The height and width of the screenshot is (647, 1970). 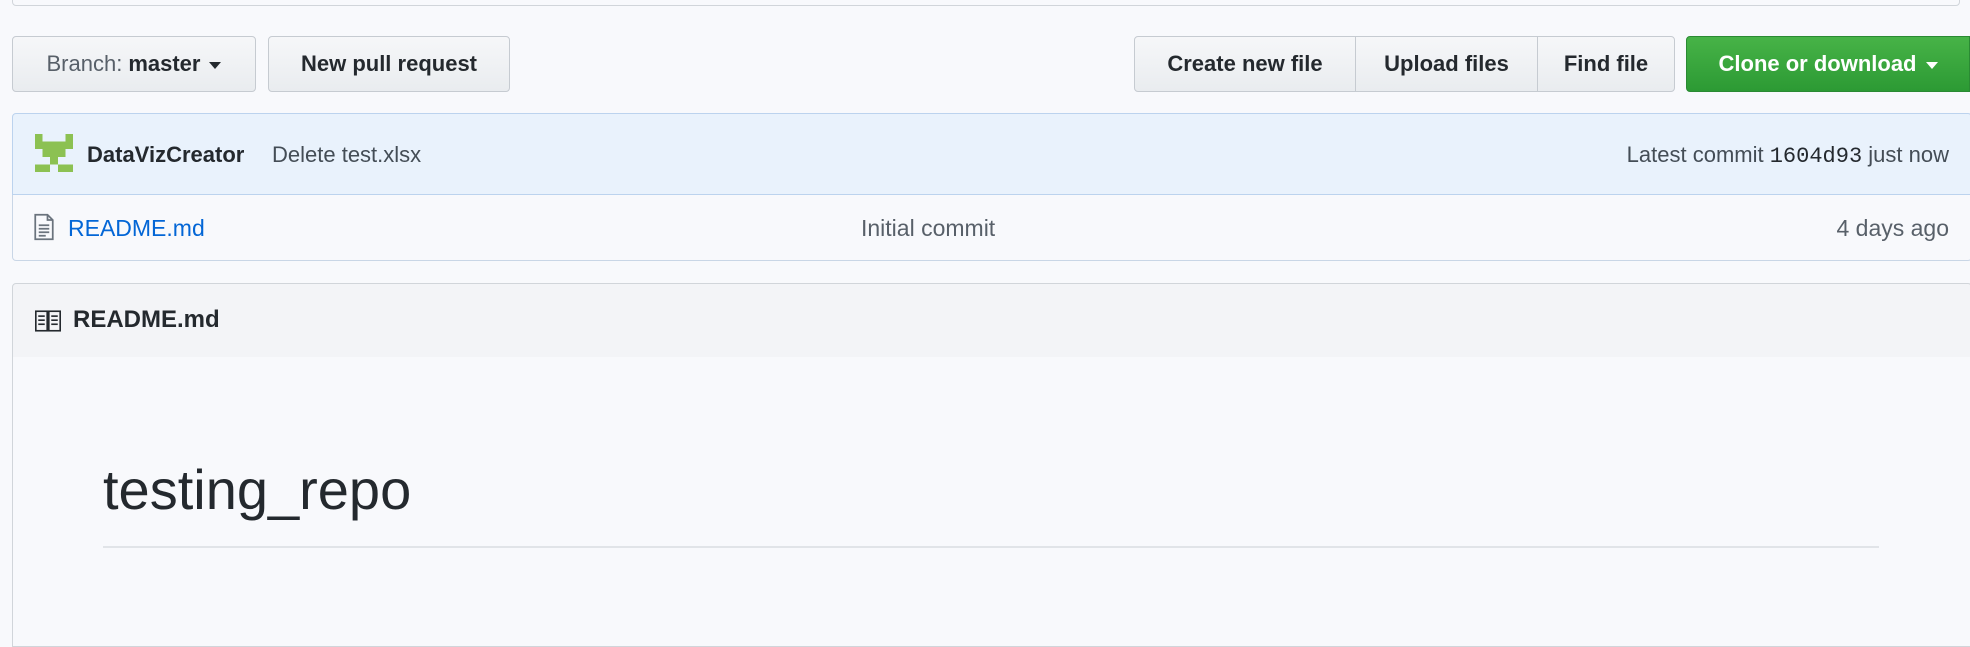 What do you see at coordinates (136, 228) in the screenshot?
I see `file-name-link: README.md` at bounding box center [136, 228].